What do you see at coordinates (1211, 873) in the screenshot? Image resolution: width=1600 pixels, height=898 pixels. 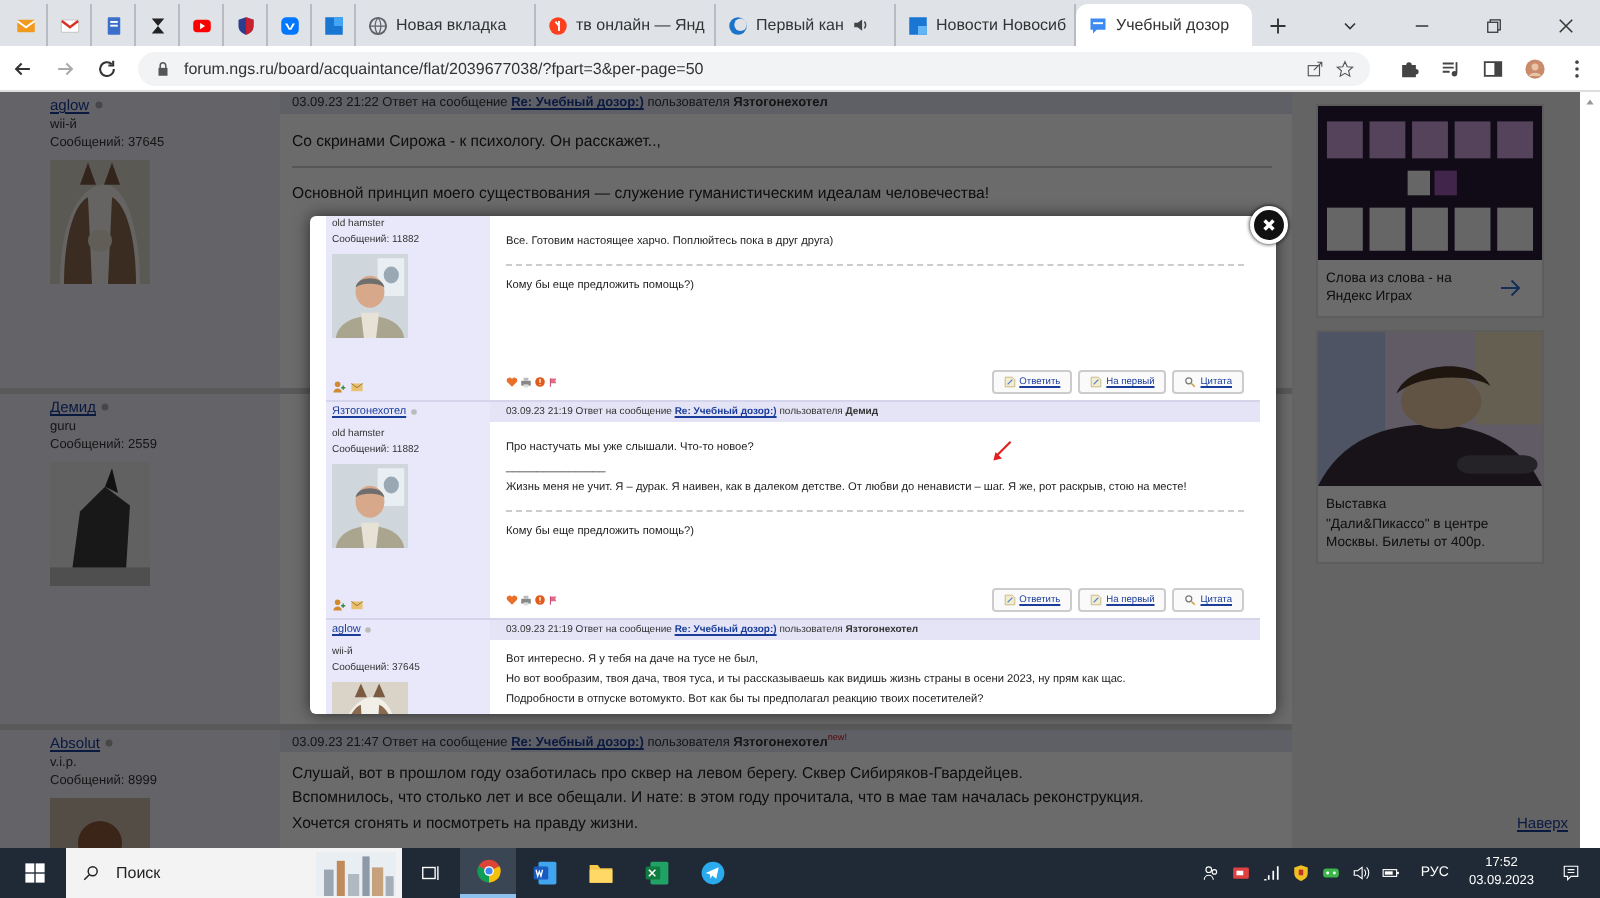 I see `people-icon` at bounding box center [1211, 873].